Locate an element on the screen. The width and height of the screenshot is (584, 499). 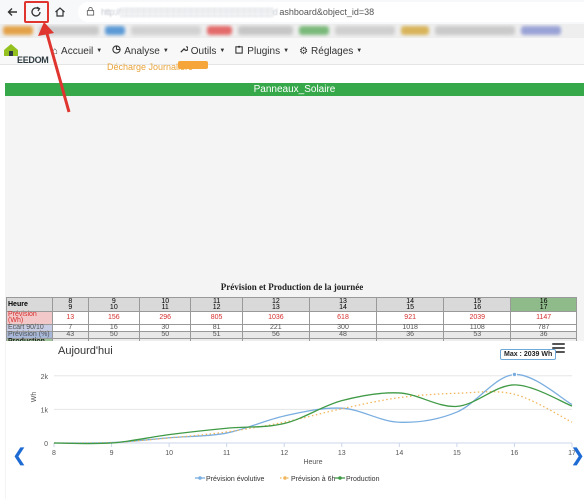
x-axis-label: Heure is located at coordinates (312, 462).